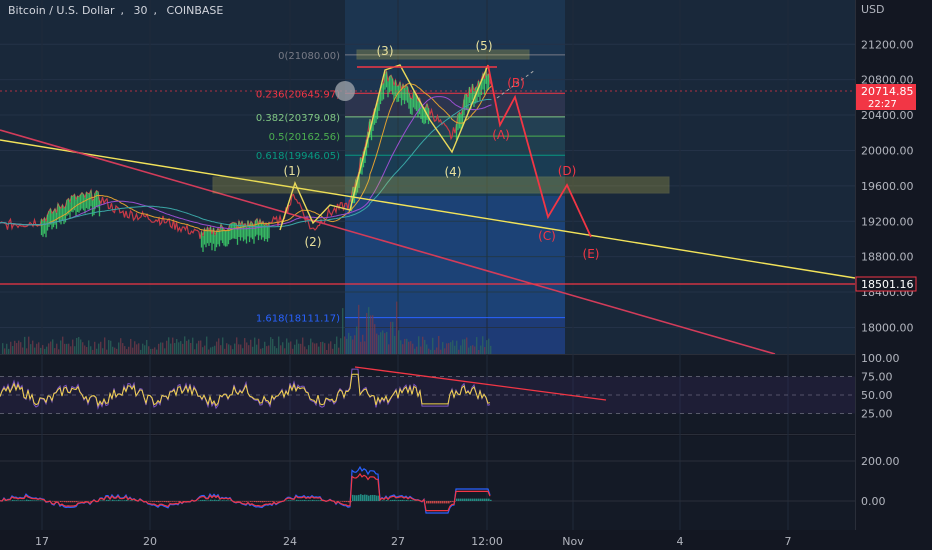  I want to click on y-tick-label: 21200.00, so click(887, 44).